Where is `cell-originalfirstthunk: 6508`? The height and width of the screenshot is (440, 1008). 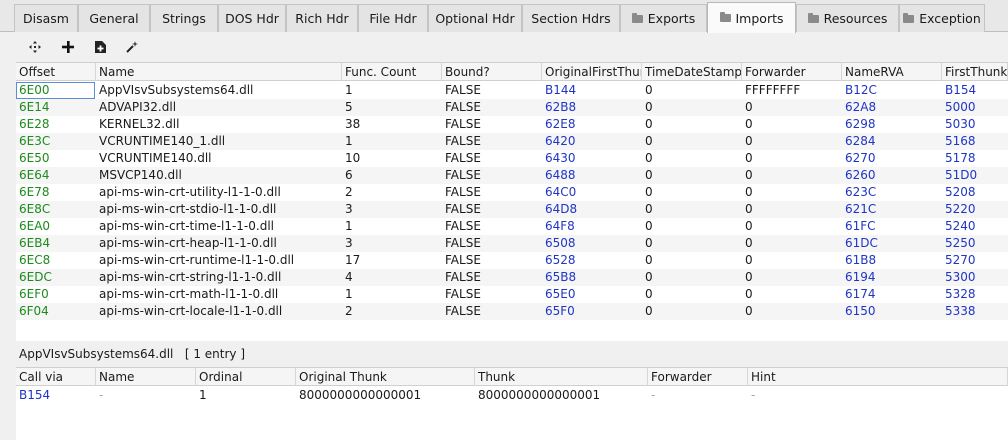
cell-originalfirstthunk: 6508 is located at coordinates (560, 243).